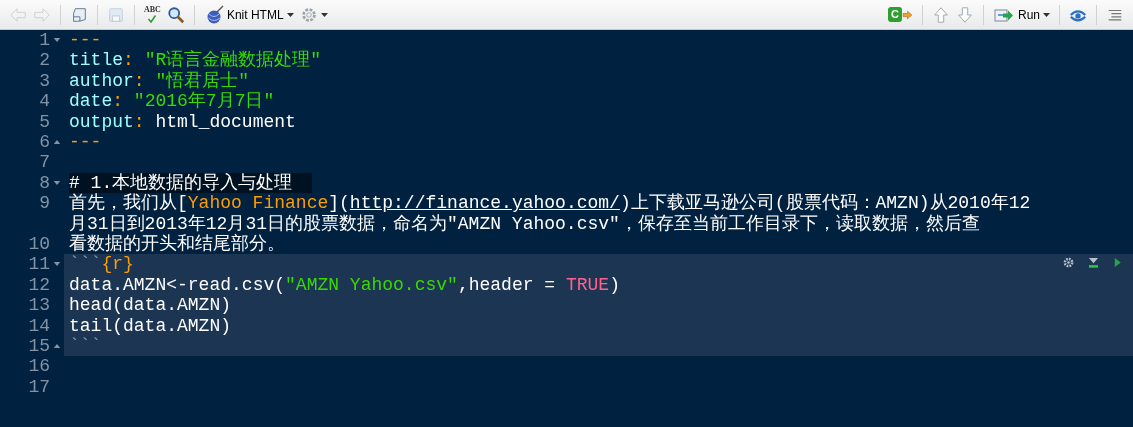 The image size is (1133, 427). Describe the element at coordinates (39, 285) in the screenshot. I see `line-number: 12` at that location.